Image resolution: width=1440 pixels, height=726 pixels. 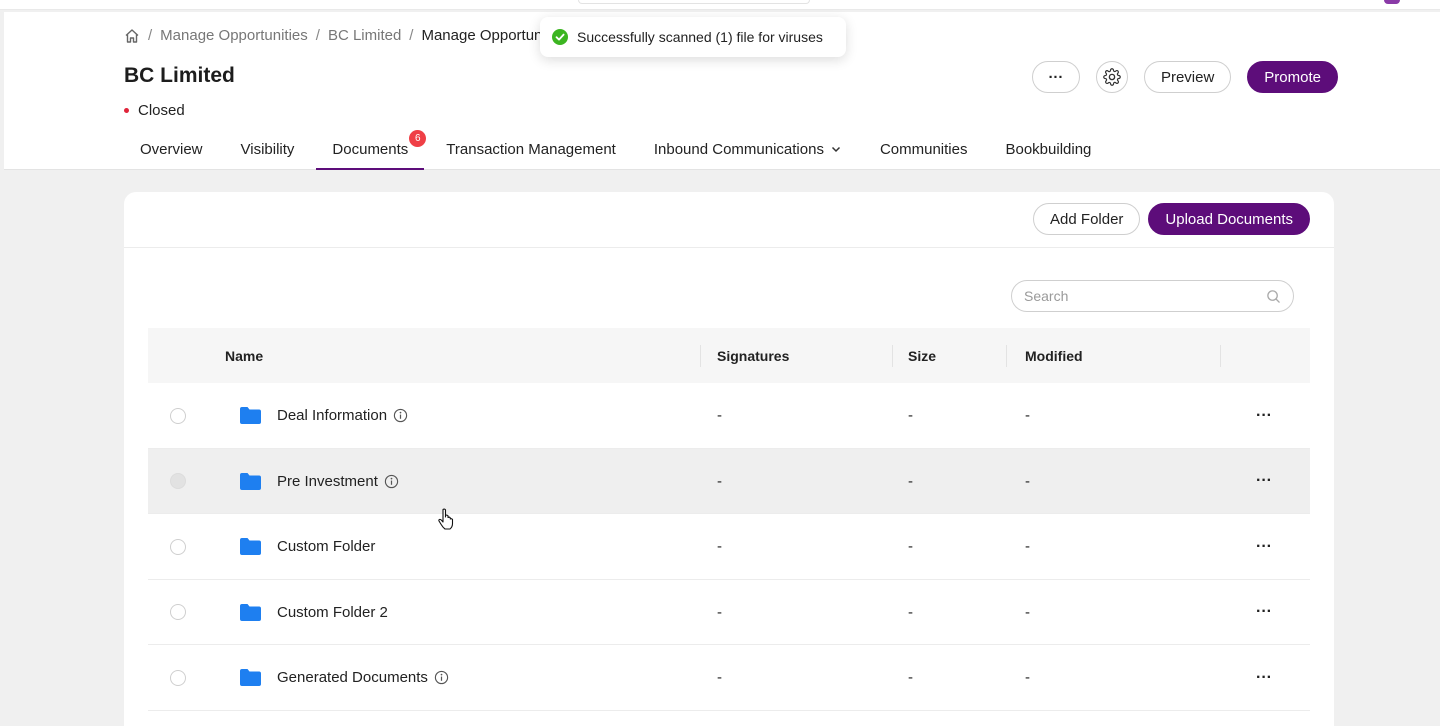 I want to click on folder-name: Custom Folder 2, so click(x=332, y=612).